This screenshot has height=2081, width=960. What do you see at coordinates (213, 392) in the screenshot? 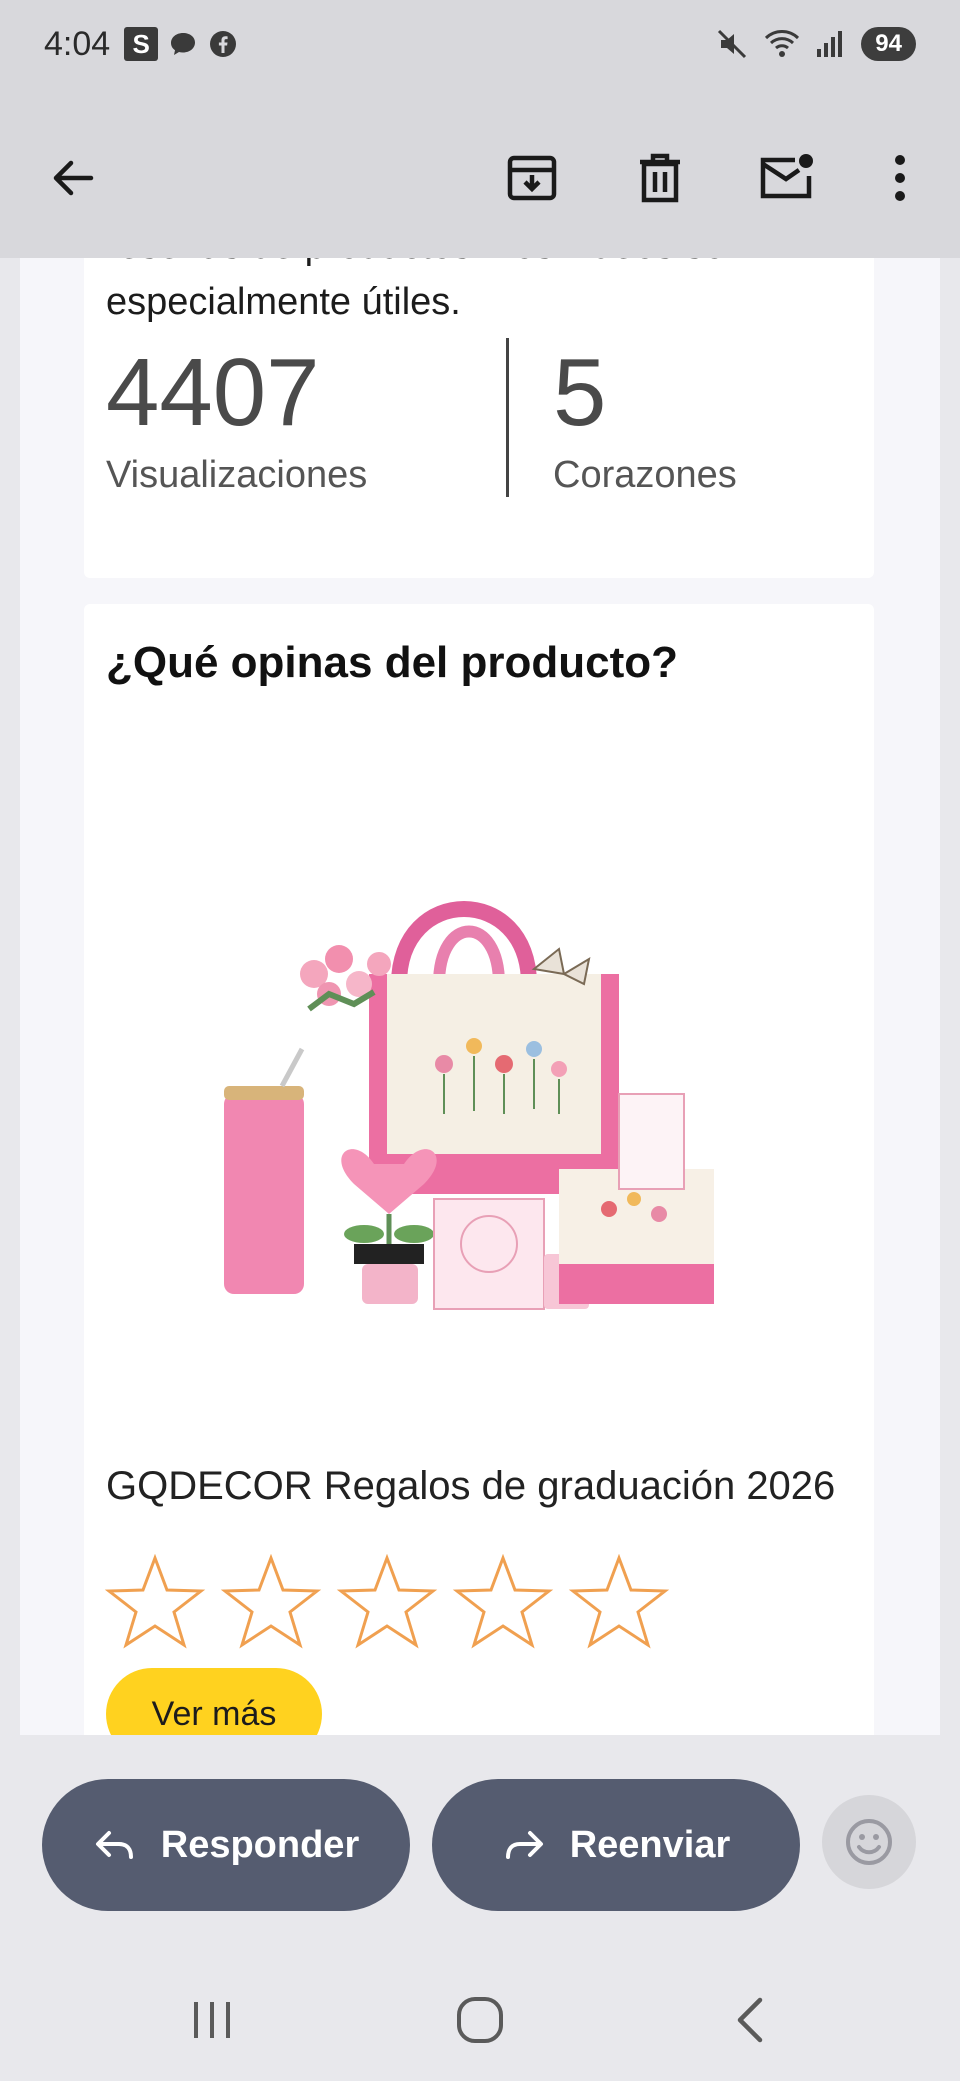
I see `views-count: 4407` at bounding box center [213, 392].